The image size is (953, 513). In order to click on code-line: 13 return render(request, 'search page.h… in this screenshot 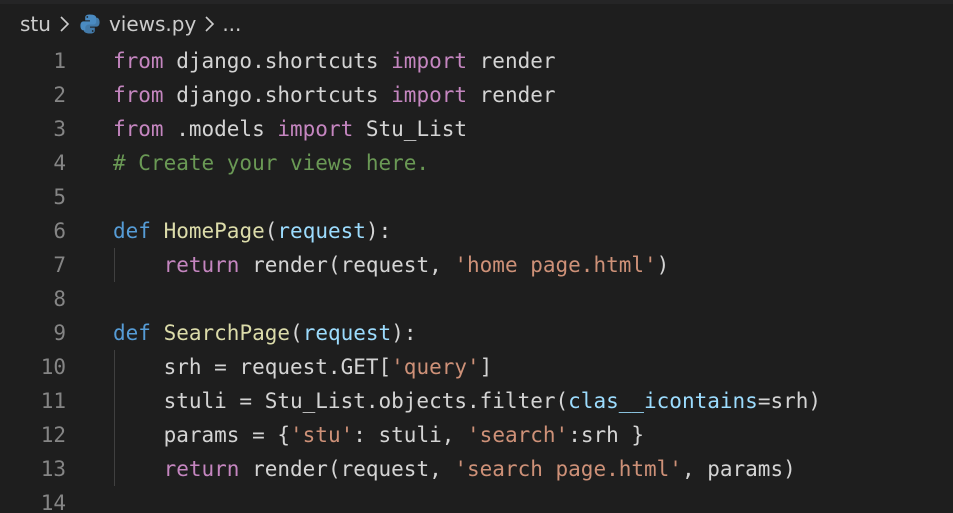, I will do `click(476, 469)`.